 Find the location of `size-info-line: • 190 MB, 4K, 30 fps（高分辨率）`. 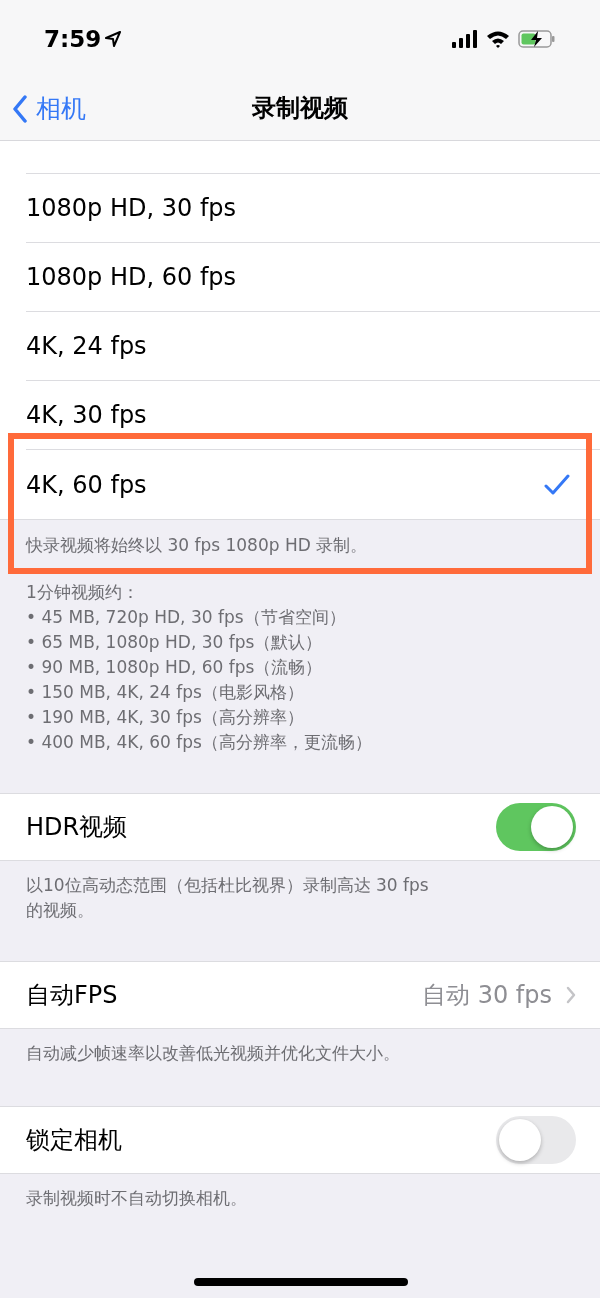

size-info-line: • 190 MB, 4K, 30 fps（高分辨率） is located at coordinates (165, 717).